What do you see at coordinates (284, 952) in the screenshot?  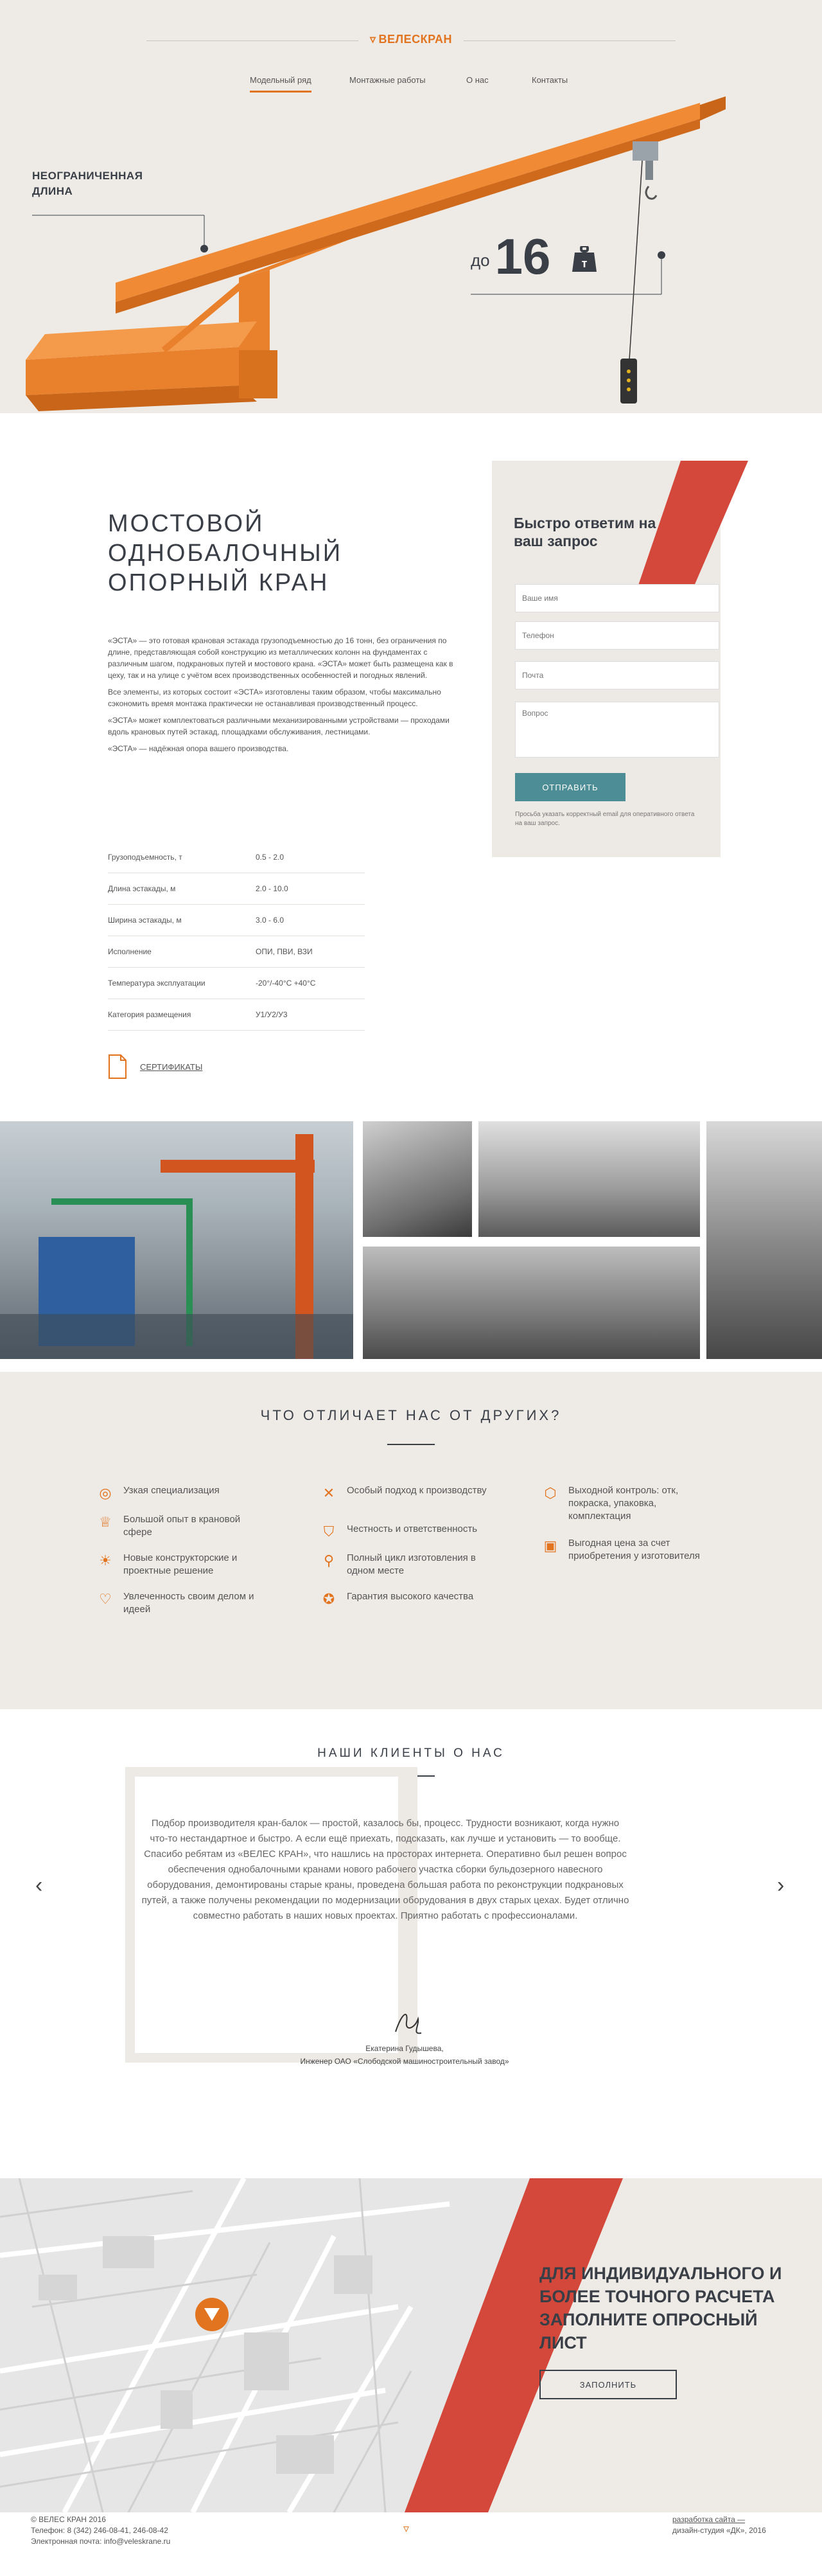 I see `spec-value: ОПИ, ПВИ, ВЗИ` at bounding box center [284, 952].